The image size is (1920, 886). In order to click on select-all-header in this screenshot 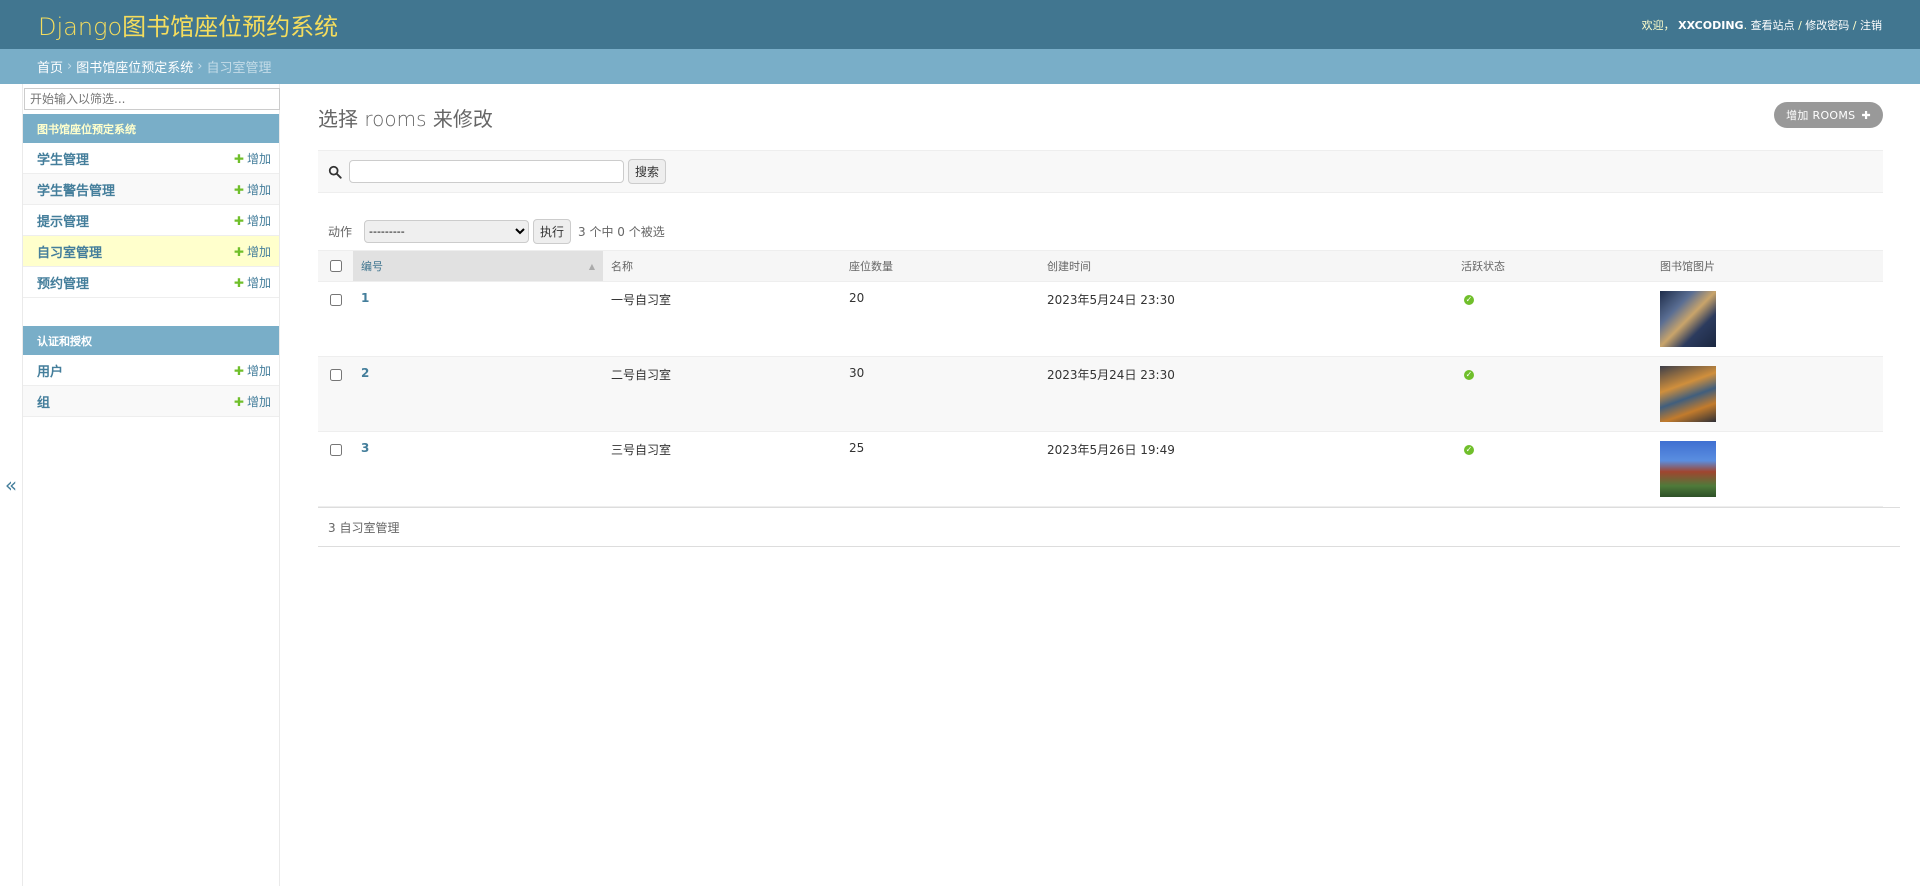, I will do `click(335, 266)`.